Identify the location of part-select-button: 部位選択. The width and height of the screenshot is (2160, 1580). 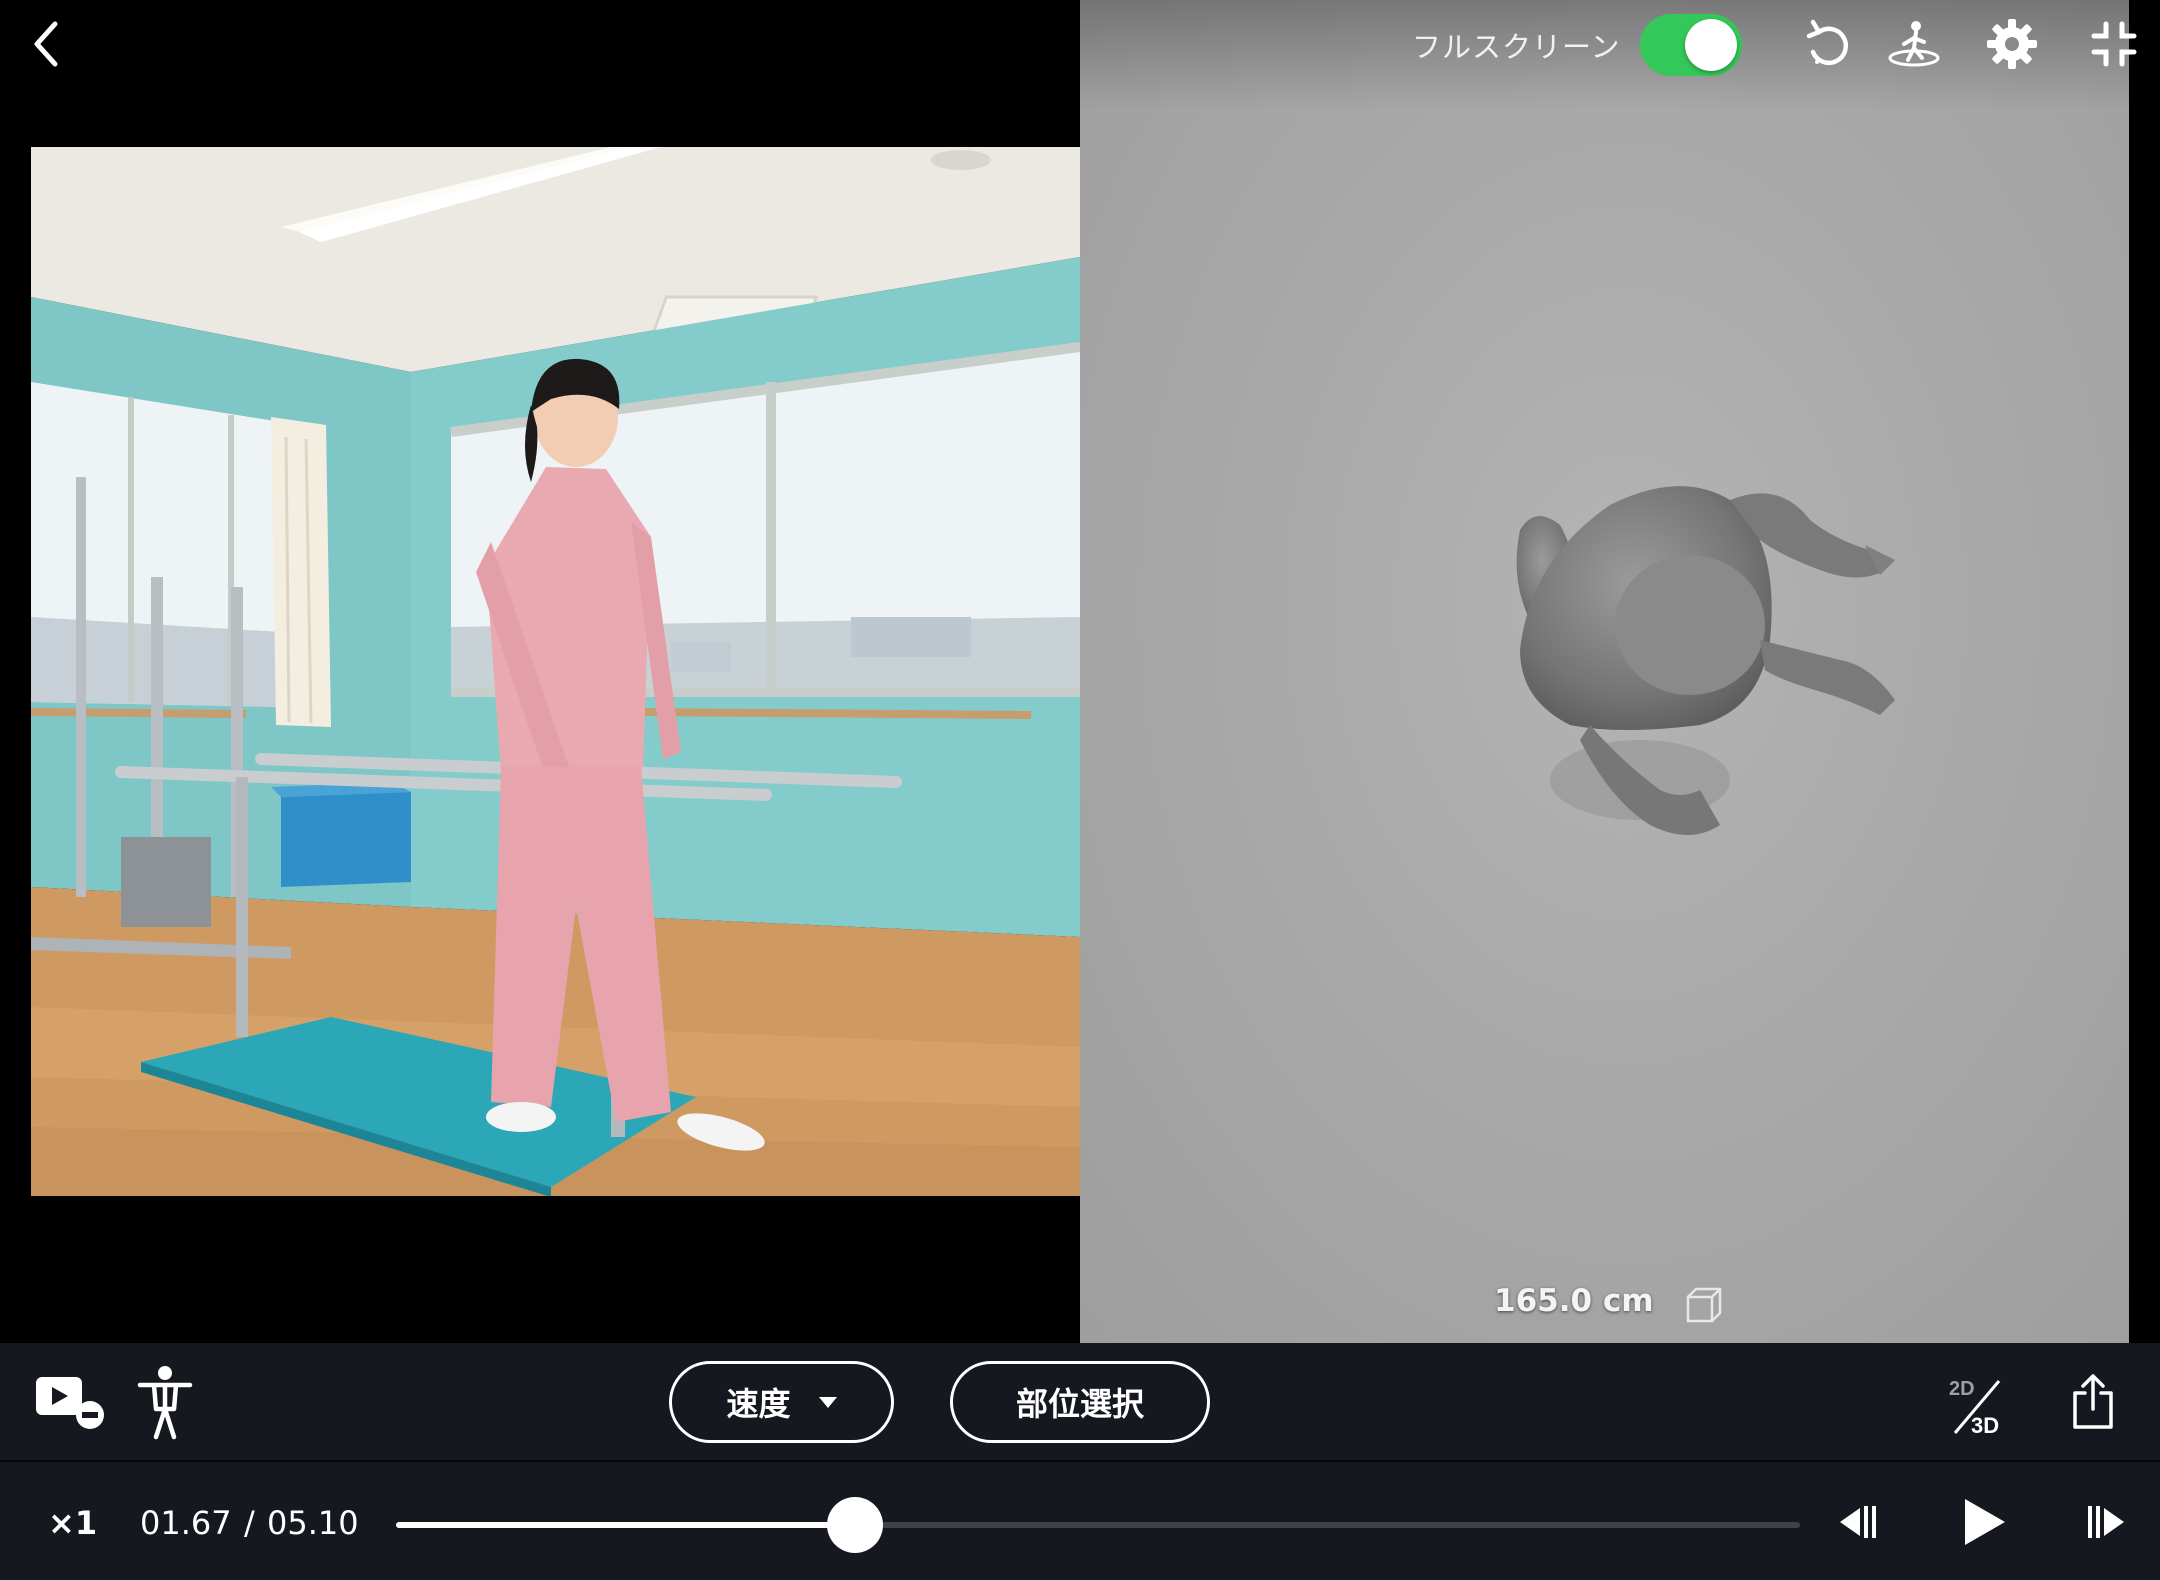
(1080, 1402).